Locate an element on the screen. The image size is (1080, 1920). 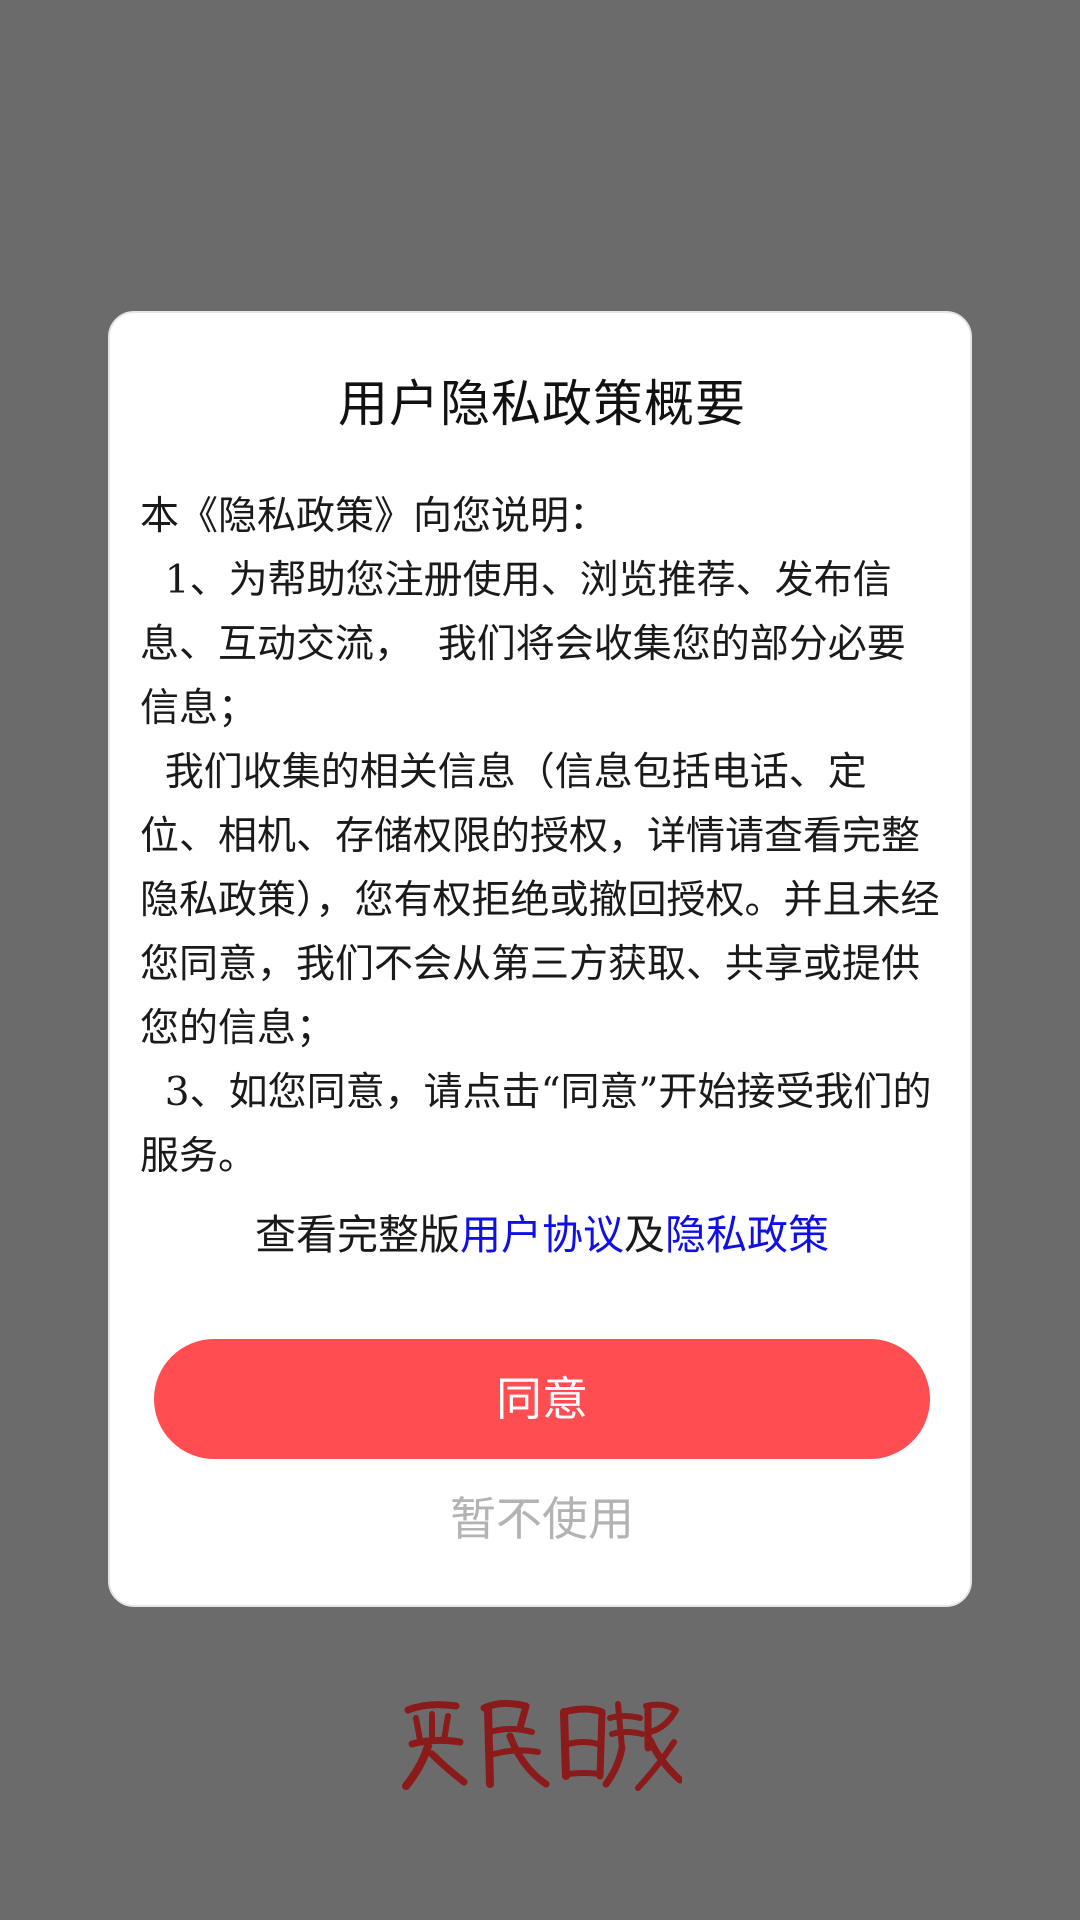
policy-paragraph-3: 3、如您同意，请点击“同意”开始接受我们的服务。 is located at coordinates (536, 1124).